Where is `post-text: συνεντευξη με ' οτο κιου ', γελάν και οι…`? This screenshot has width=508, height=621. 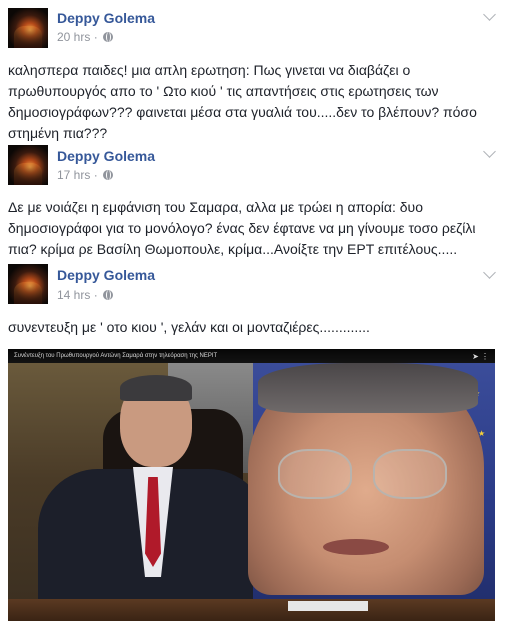
post-text: συνεντευξη με ' οτο κιου ', γελάν και οι… is located at coordinates (189, 327).